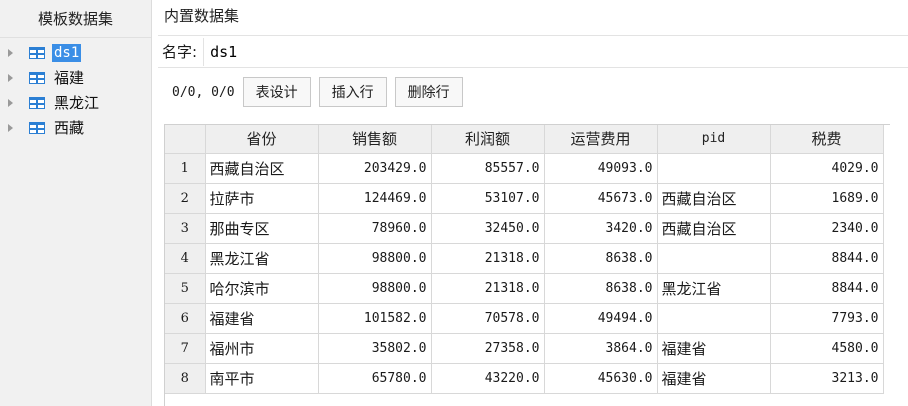 The image size is (908, 406). What do you see at coordinates (276, 92) in the screenshot?
I see `table-design-button: 表设计` at bounding box center [276, 92].